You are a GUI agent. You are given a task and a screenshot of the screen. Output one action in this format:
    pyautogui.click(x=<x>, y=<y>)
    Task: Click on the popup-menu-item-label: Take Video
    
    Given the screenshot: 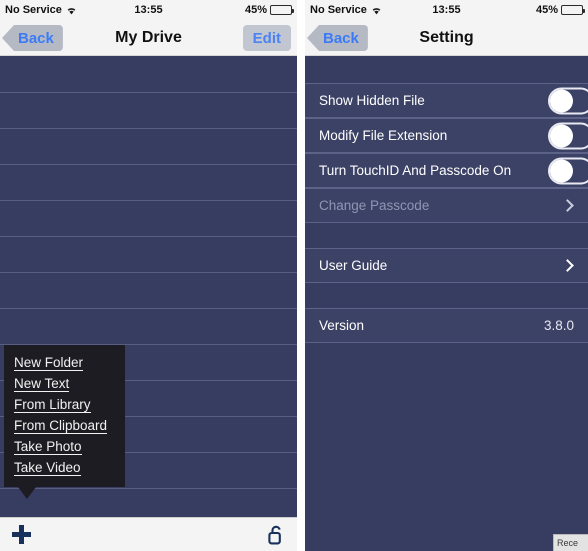 What is the action you would take?
    pyautogui.click(x=47, y=468)
    